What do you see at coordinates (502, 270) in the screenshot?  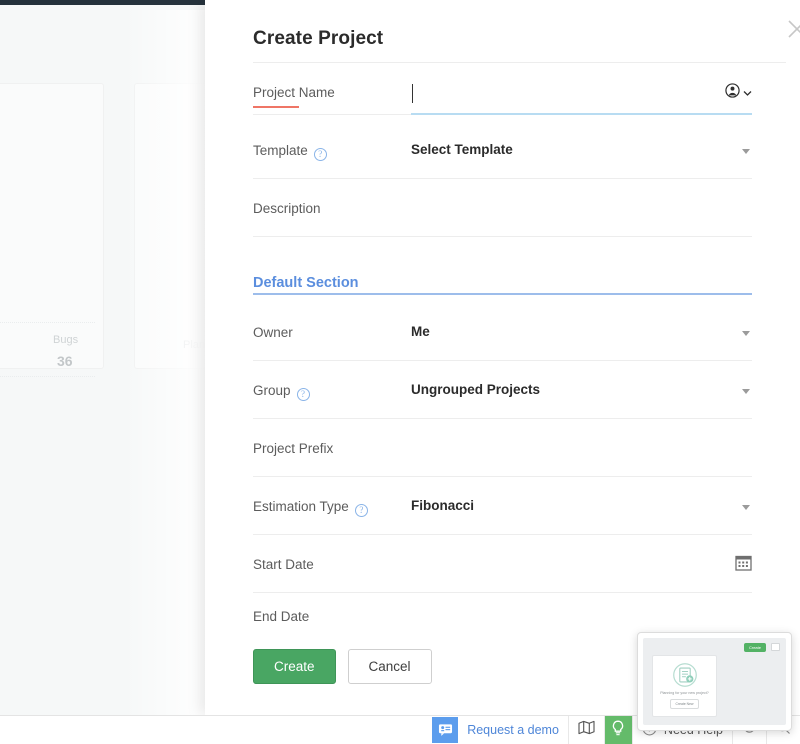 I see `default-section-header: Default Section` at bounding box center [502, 270].